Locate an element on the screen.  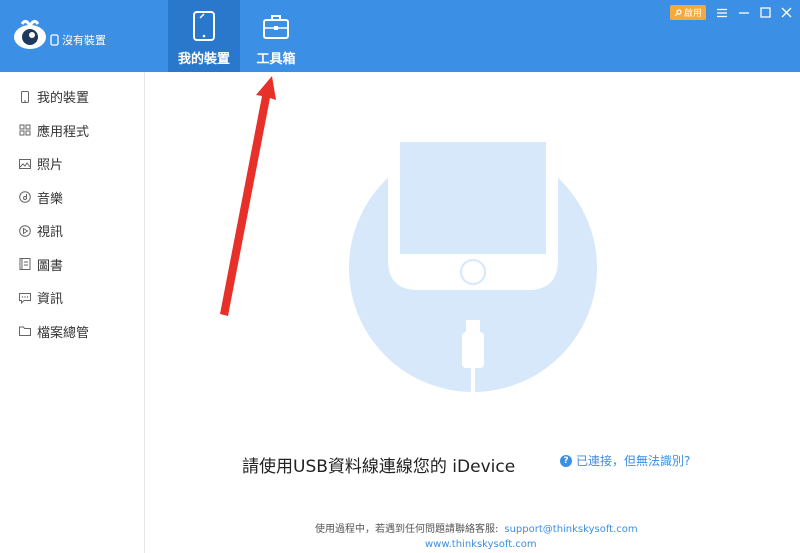
sidebar-item-label: 檔案總管 is located at coordinates (63, 333).